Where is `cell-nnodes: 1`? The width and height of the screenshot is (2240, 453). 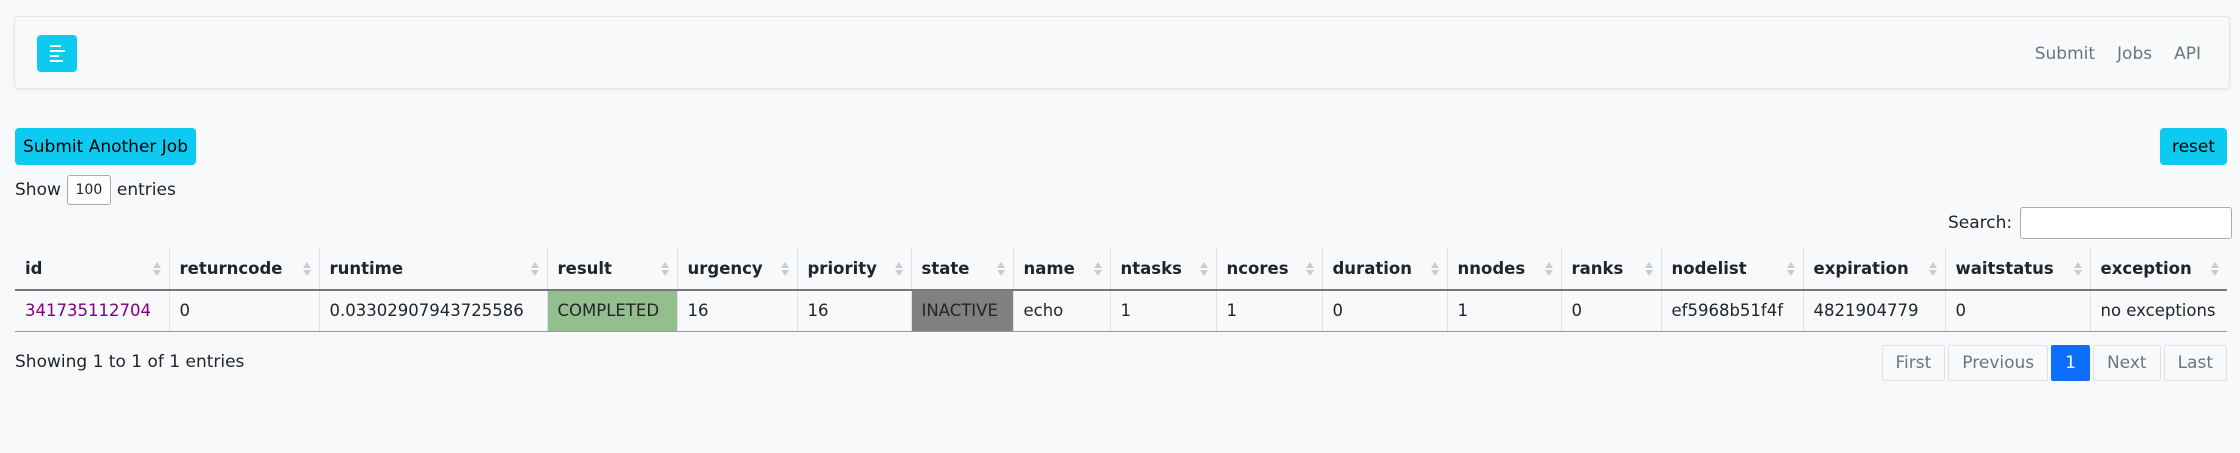 cell-nnodes: 1 is located at coordinates (1503, 311).